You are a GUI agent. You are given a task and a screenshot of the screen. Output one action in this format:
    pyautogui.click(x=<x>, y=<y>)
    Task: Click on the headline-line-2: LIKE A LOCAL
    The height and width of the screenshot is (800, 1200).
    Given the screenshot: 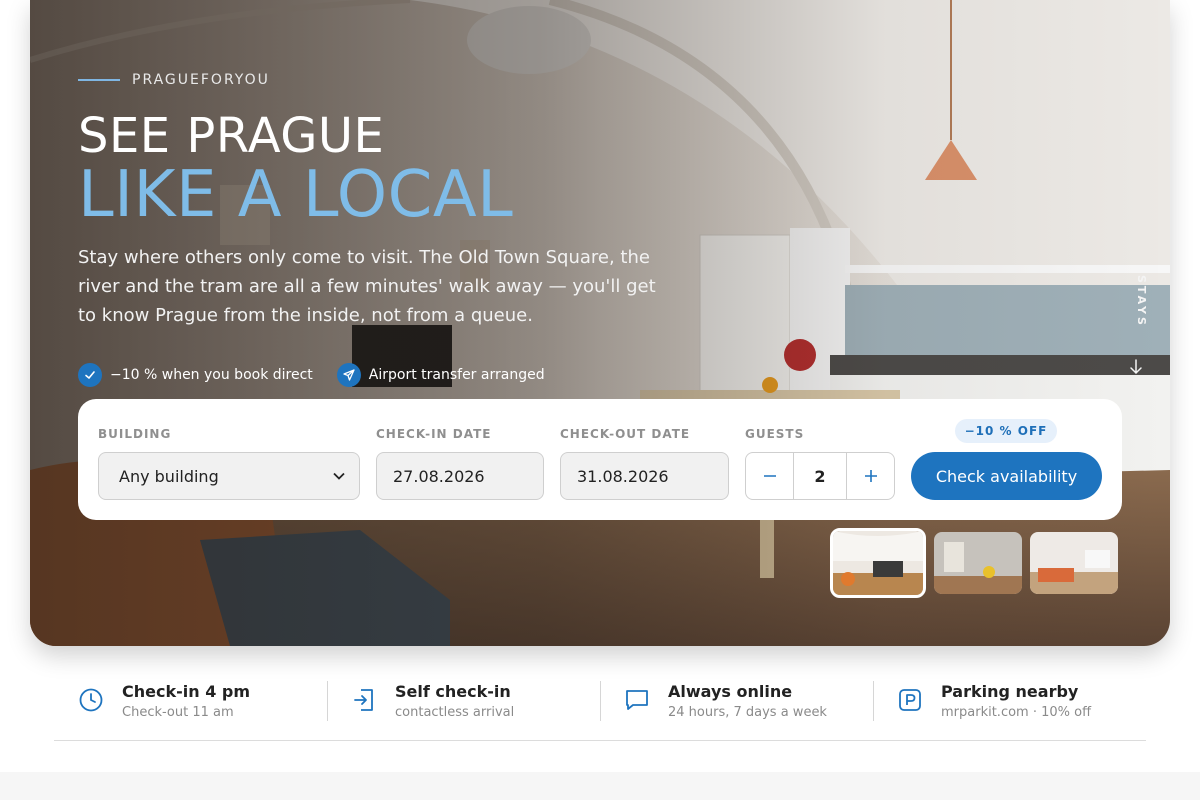 What is the action you would take?
    pyautogui.click(x=296, y=195)
    